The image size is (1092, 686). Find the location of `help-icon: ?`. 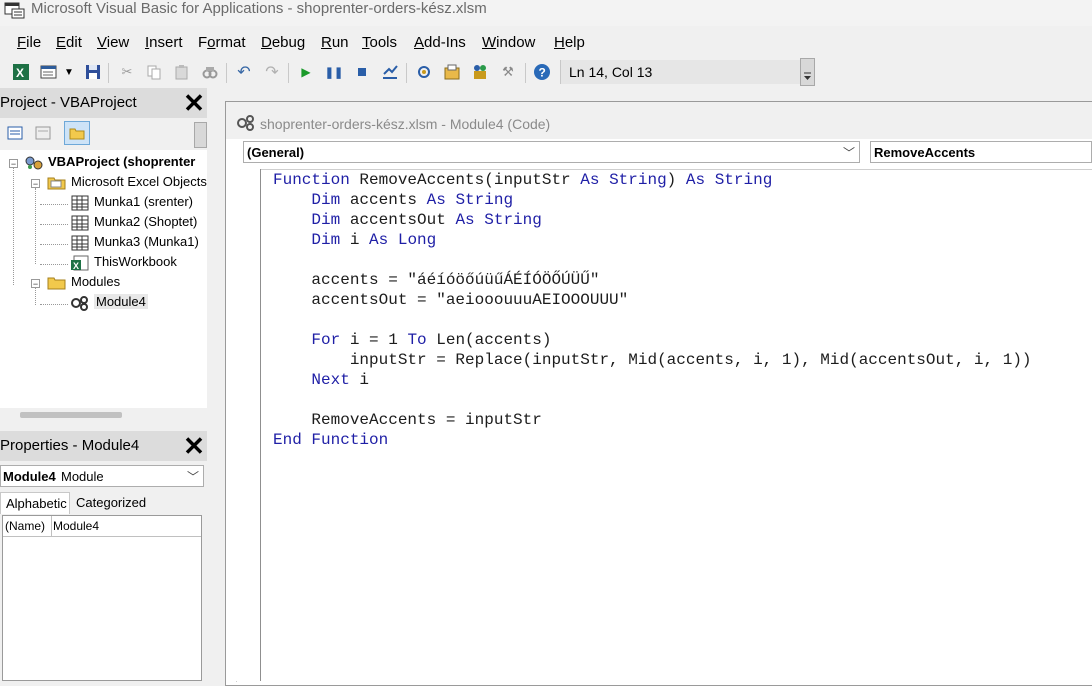

help-icon: ? is located at coordinates (542, 72).